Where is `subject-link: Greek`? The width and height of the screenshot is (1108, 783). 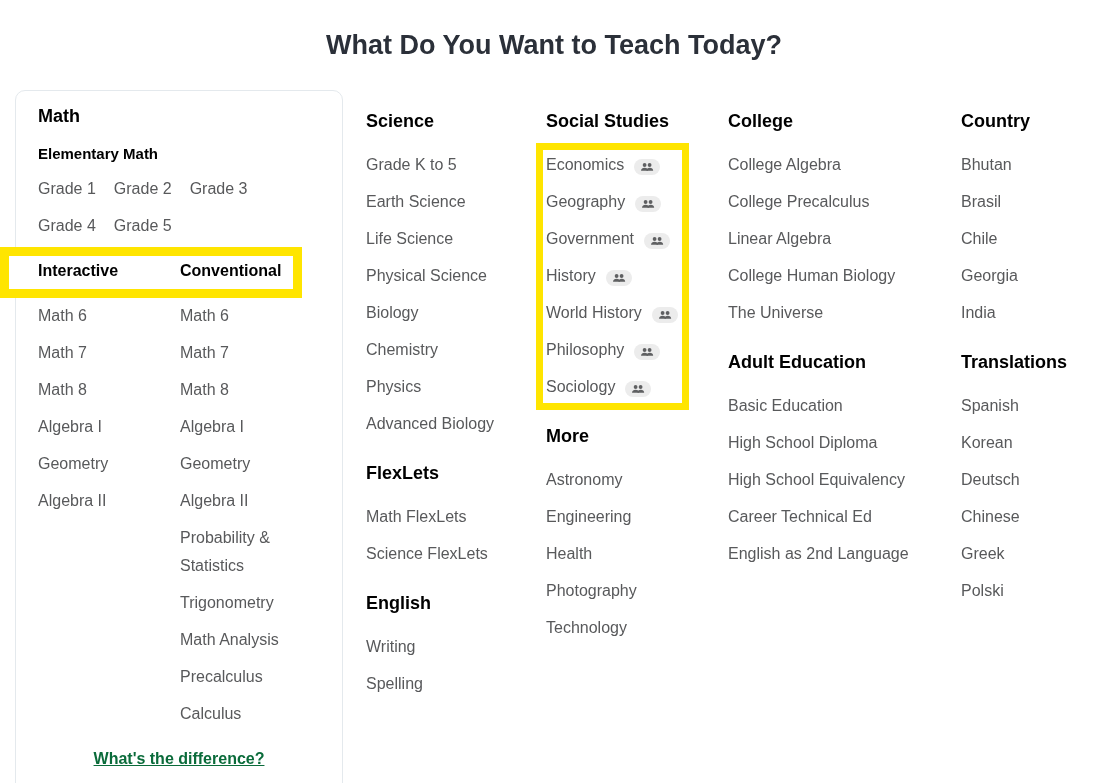
subject-link: Greek is located at coordinates (983, 554).